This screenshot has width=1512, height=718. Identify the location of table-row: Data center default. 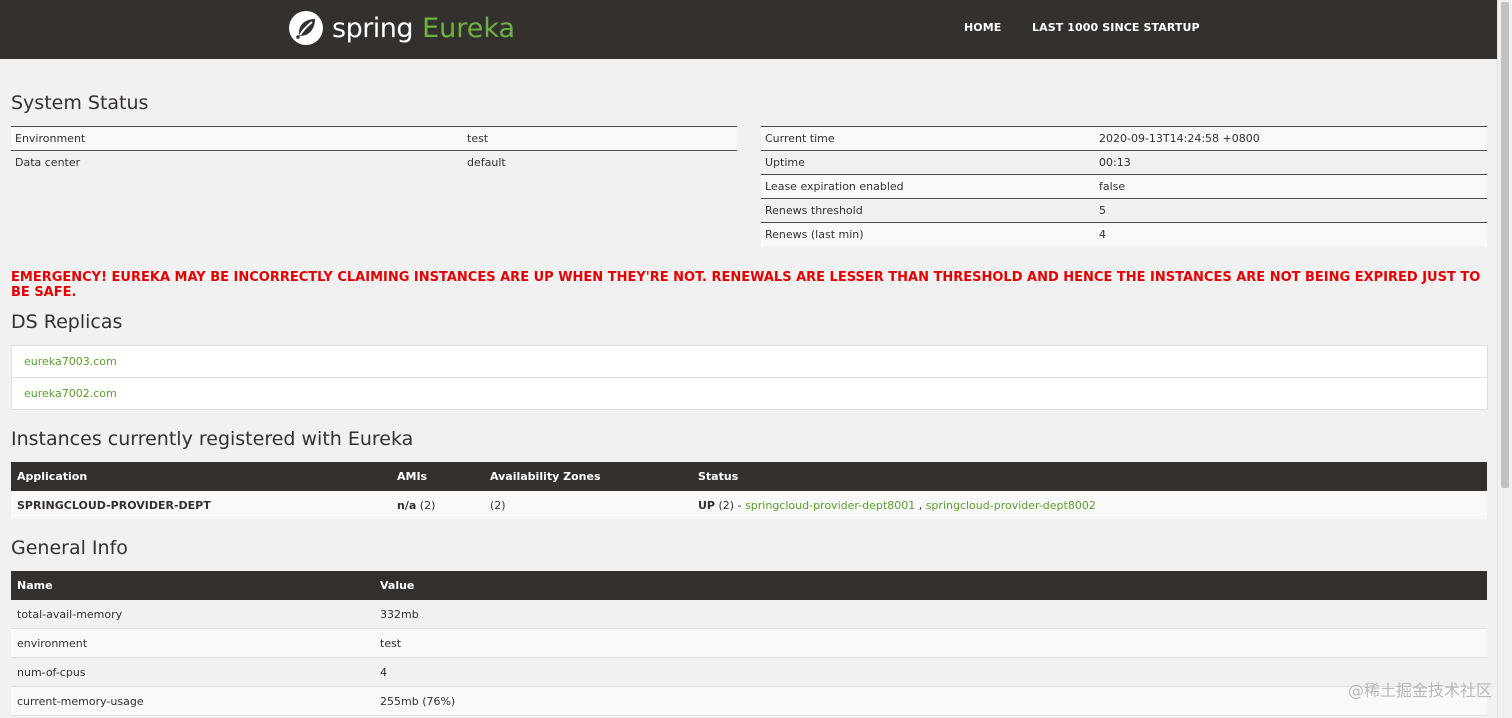
(374, 162).